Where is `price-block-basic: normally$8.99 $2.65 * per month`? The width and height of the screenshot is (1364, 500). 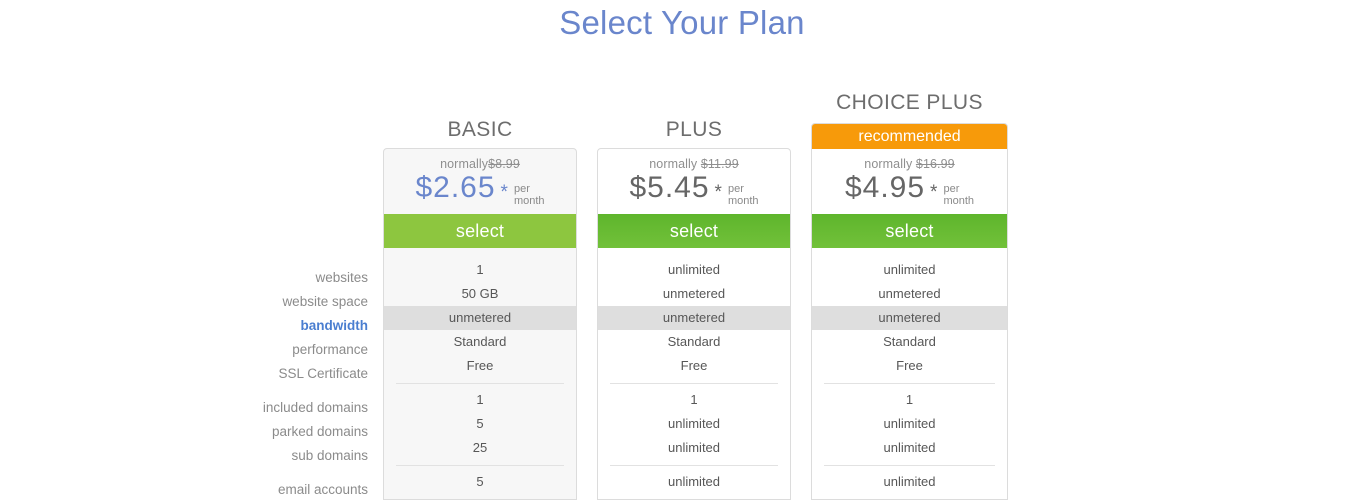 price-block-basic: normally$8.99 $2.65 * per month is located at coordinates (480, 181).